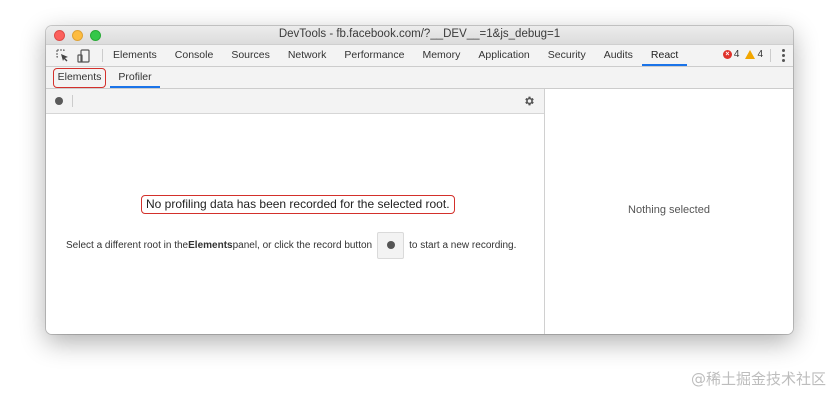 This screenshot has width=840, height=402. What do you see at coordinates (758, 379) in the screenshot?
I see `watermark: @稀土掘金技术社区` at bounding box center [758, 379].